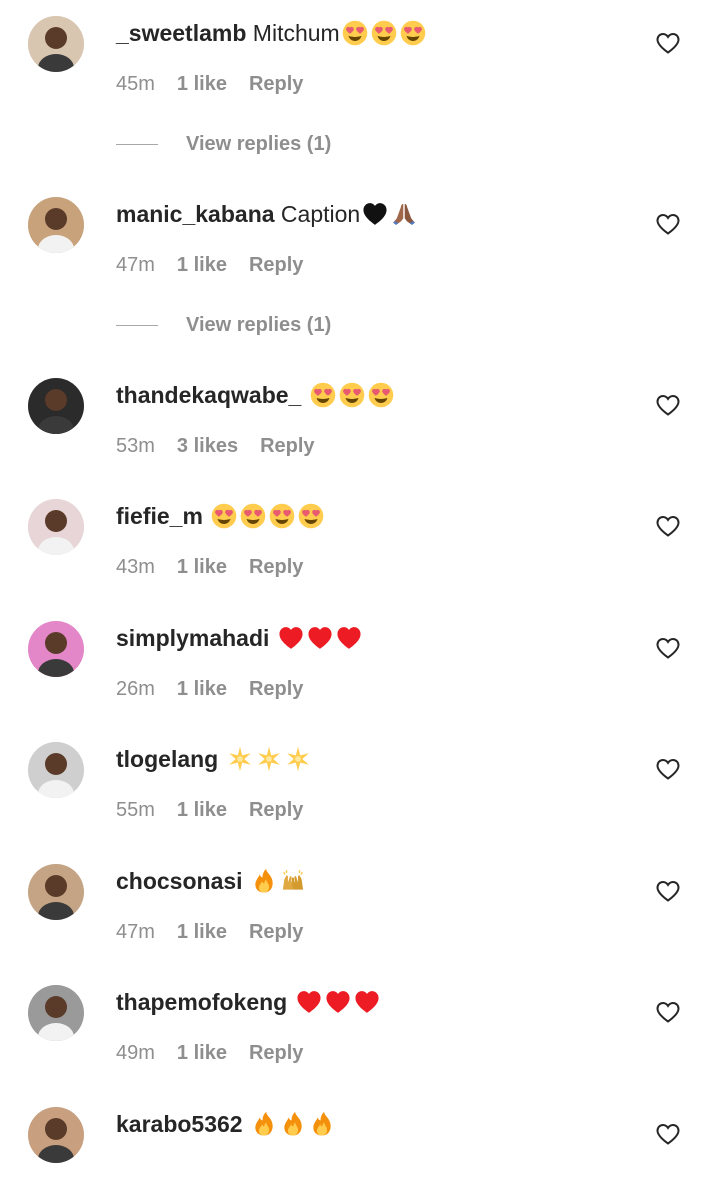 This screenshot has width=720, height=1195. I want to click on comment-body: tlogelang, so click(215, 759).